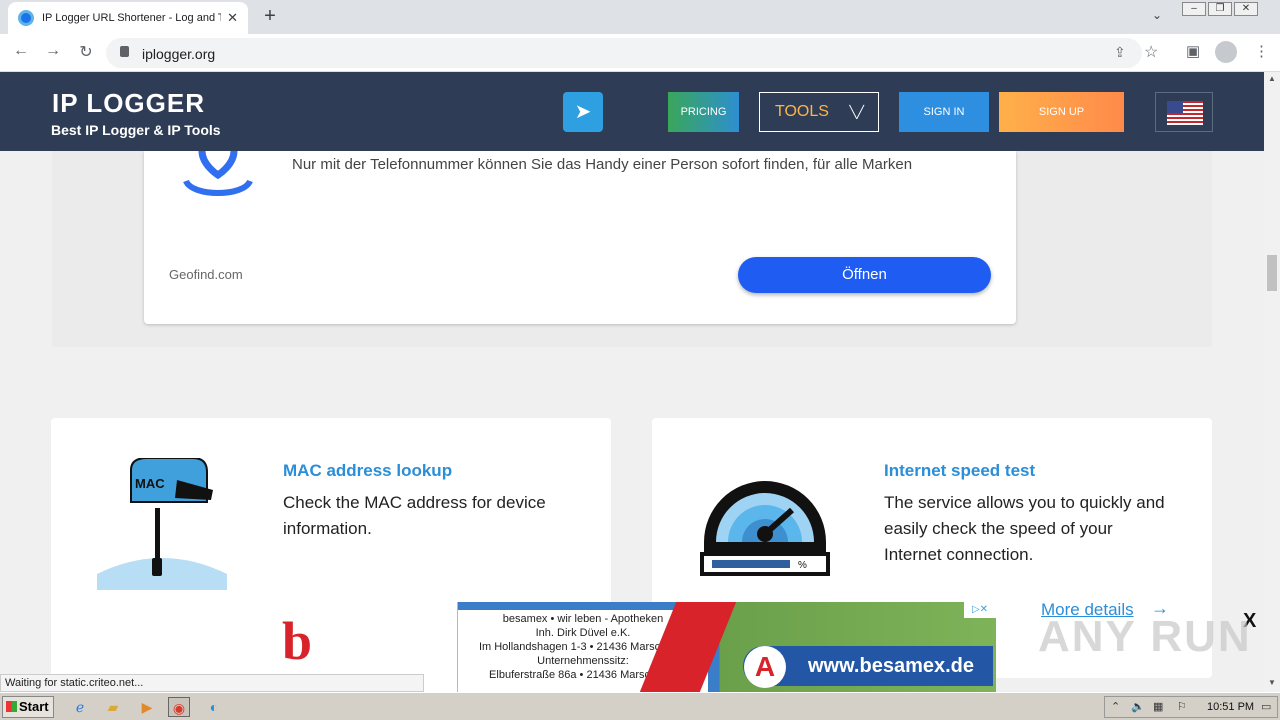  Describe the element at coordinates (218, 173) in the screenshot. I see `location-pin-icon` at that location.